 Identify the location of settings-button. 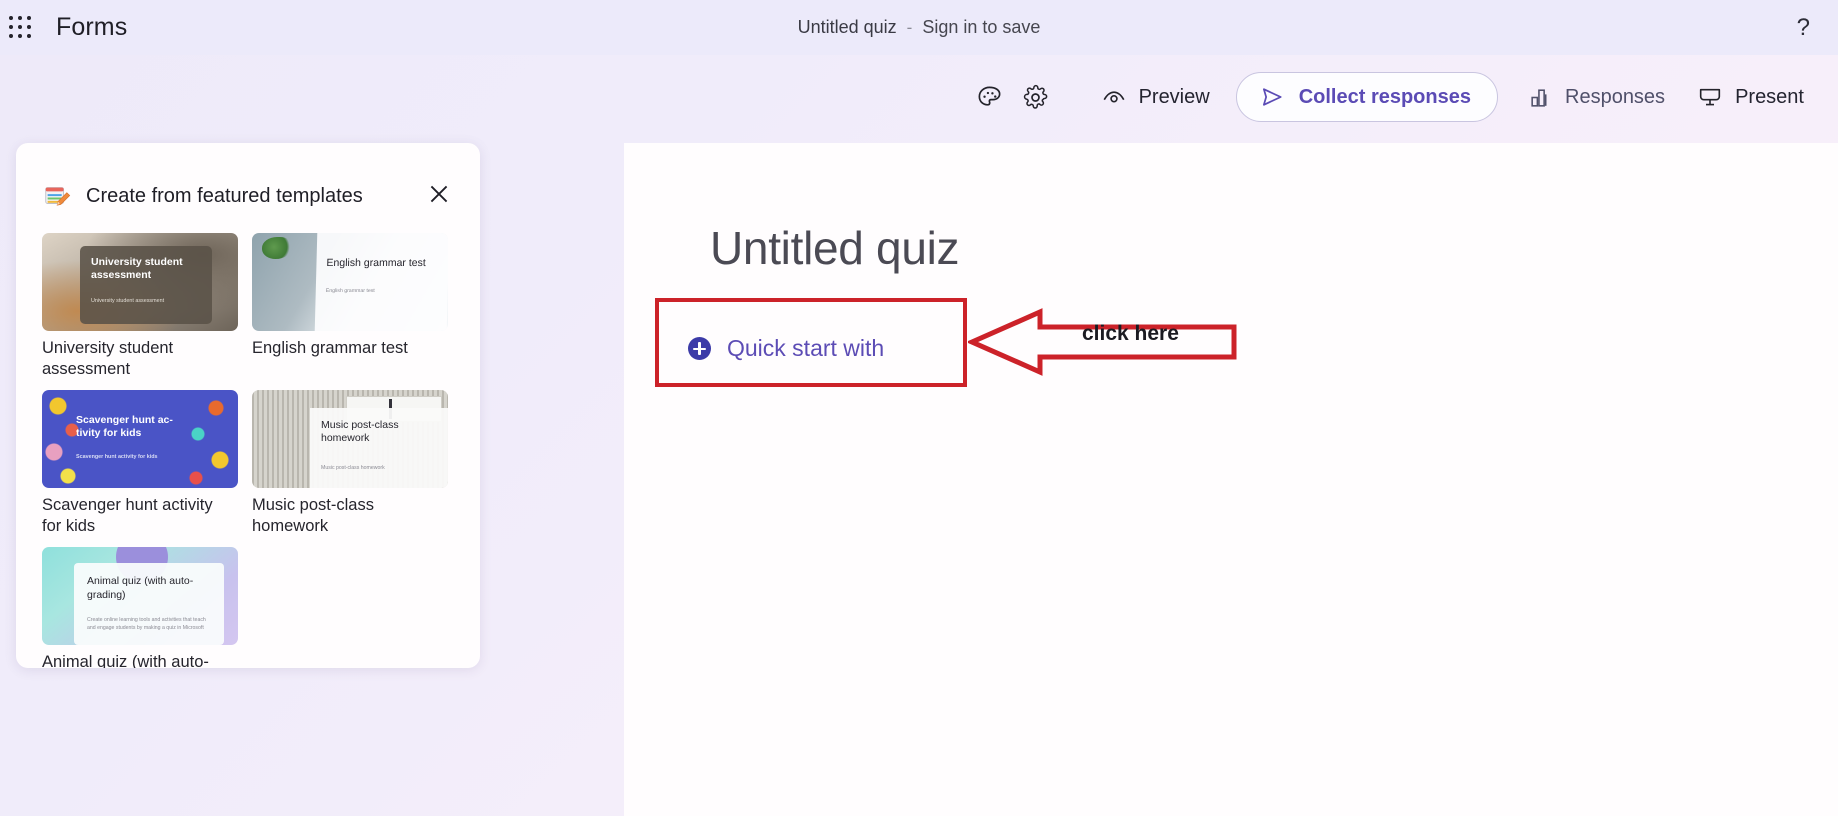
(1036, 97).